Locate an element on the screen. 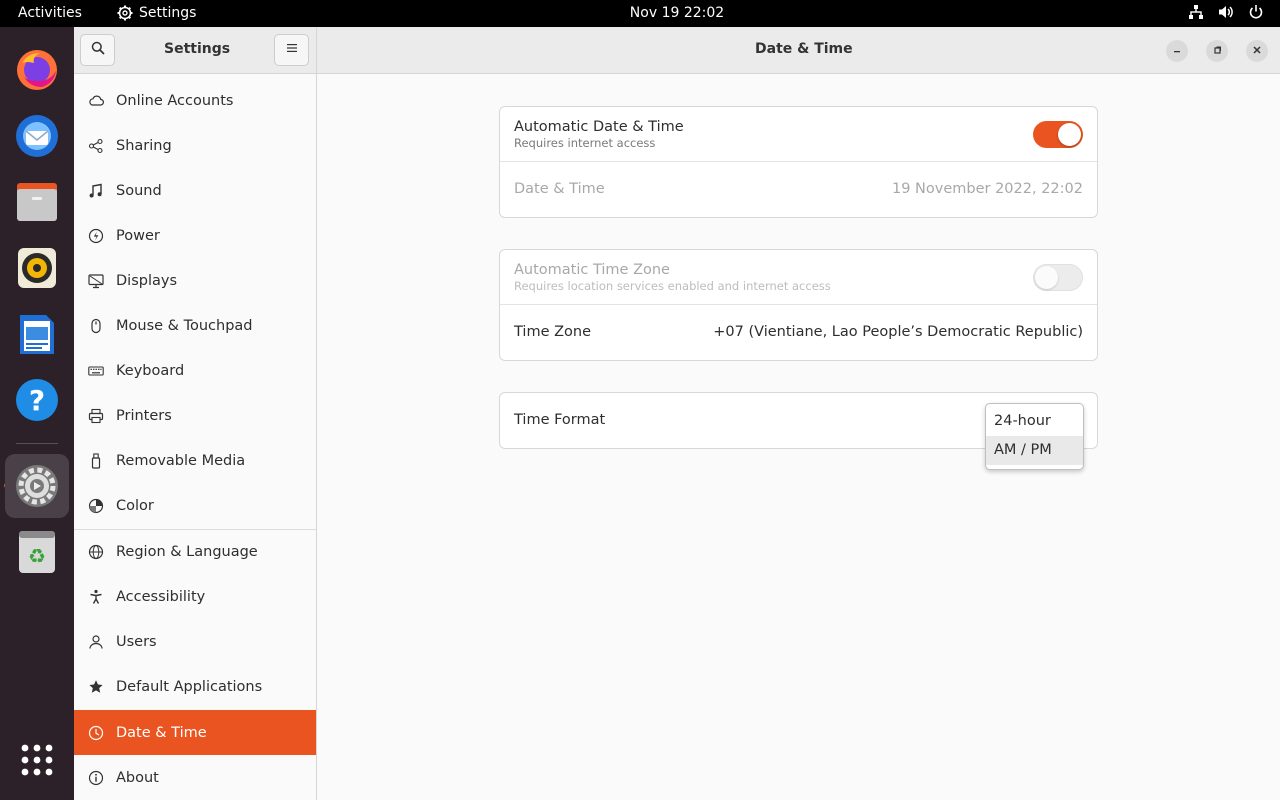 Image resolution: width=1280 pixels, height=800 pixels. app-grid-icon is located at coordinates (37, 760).